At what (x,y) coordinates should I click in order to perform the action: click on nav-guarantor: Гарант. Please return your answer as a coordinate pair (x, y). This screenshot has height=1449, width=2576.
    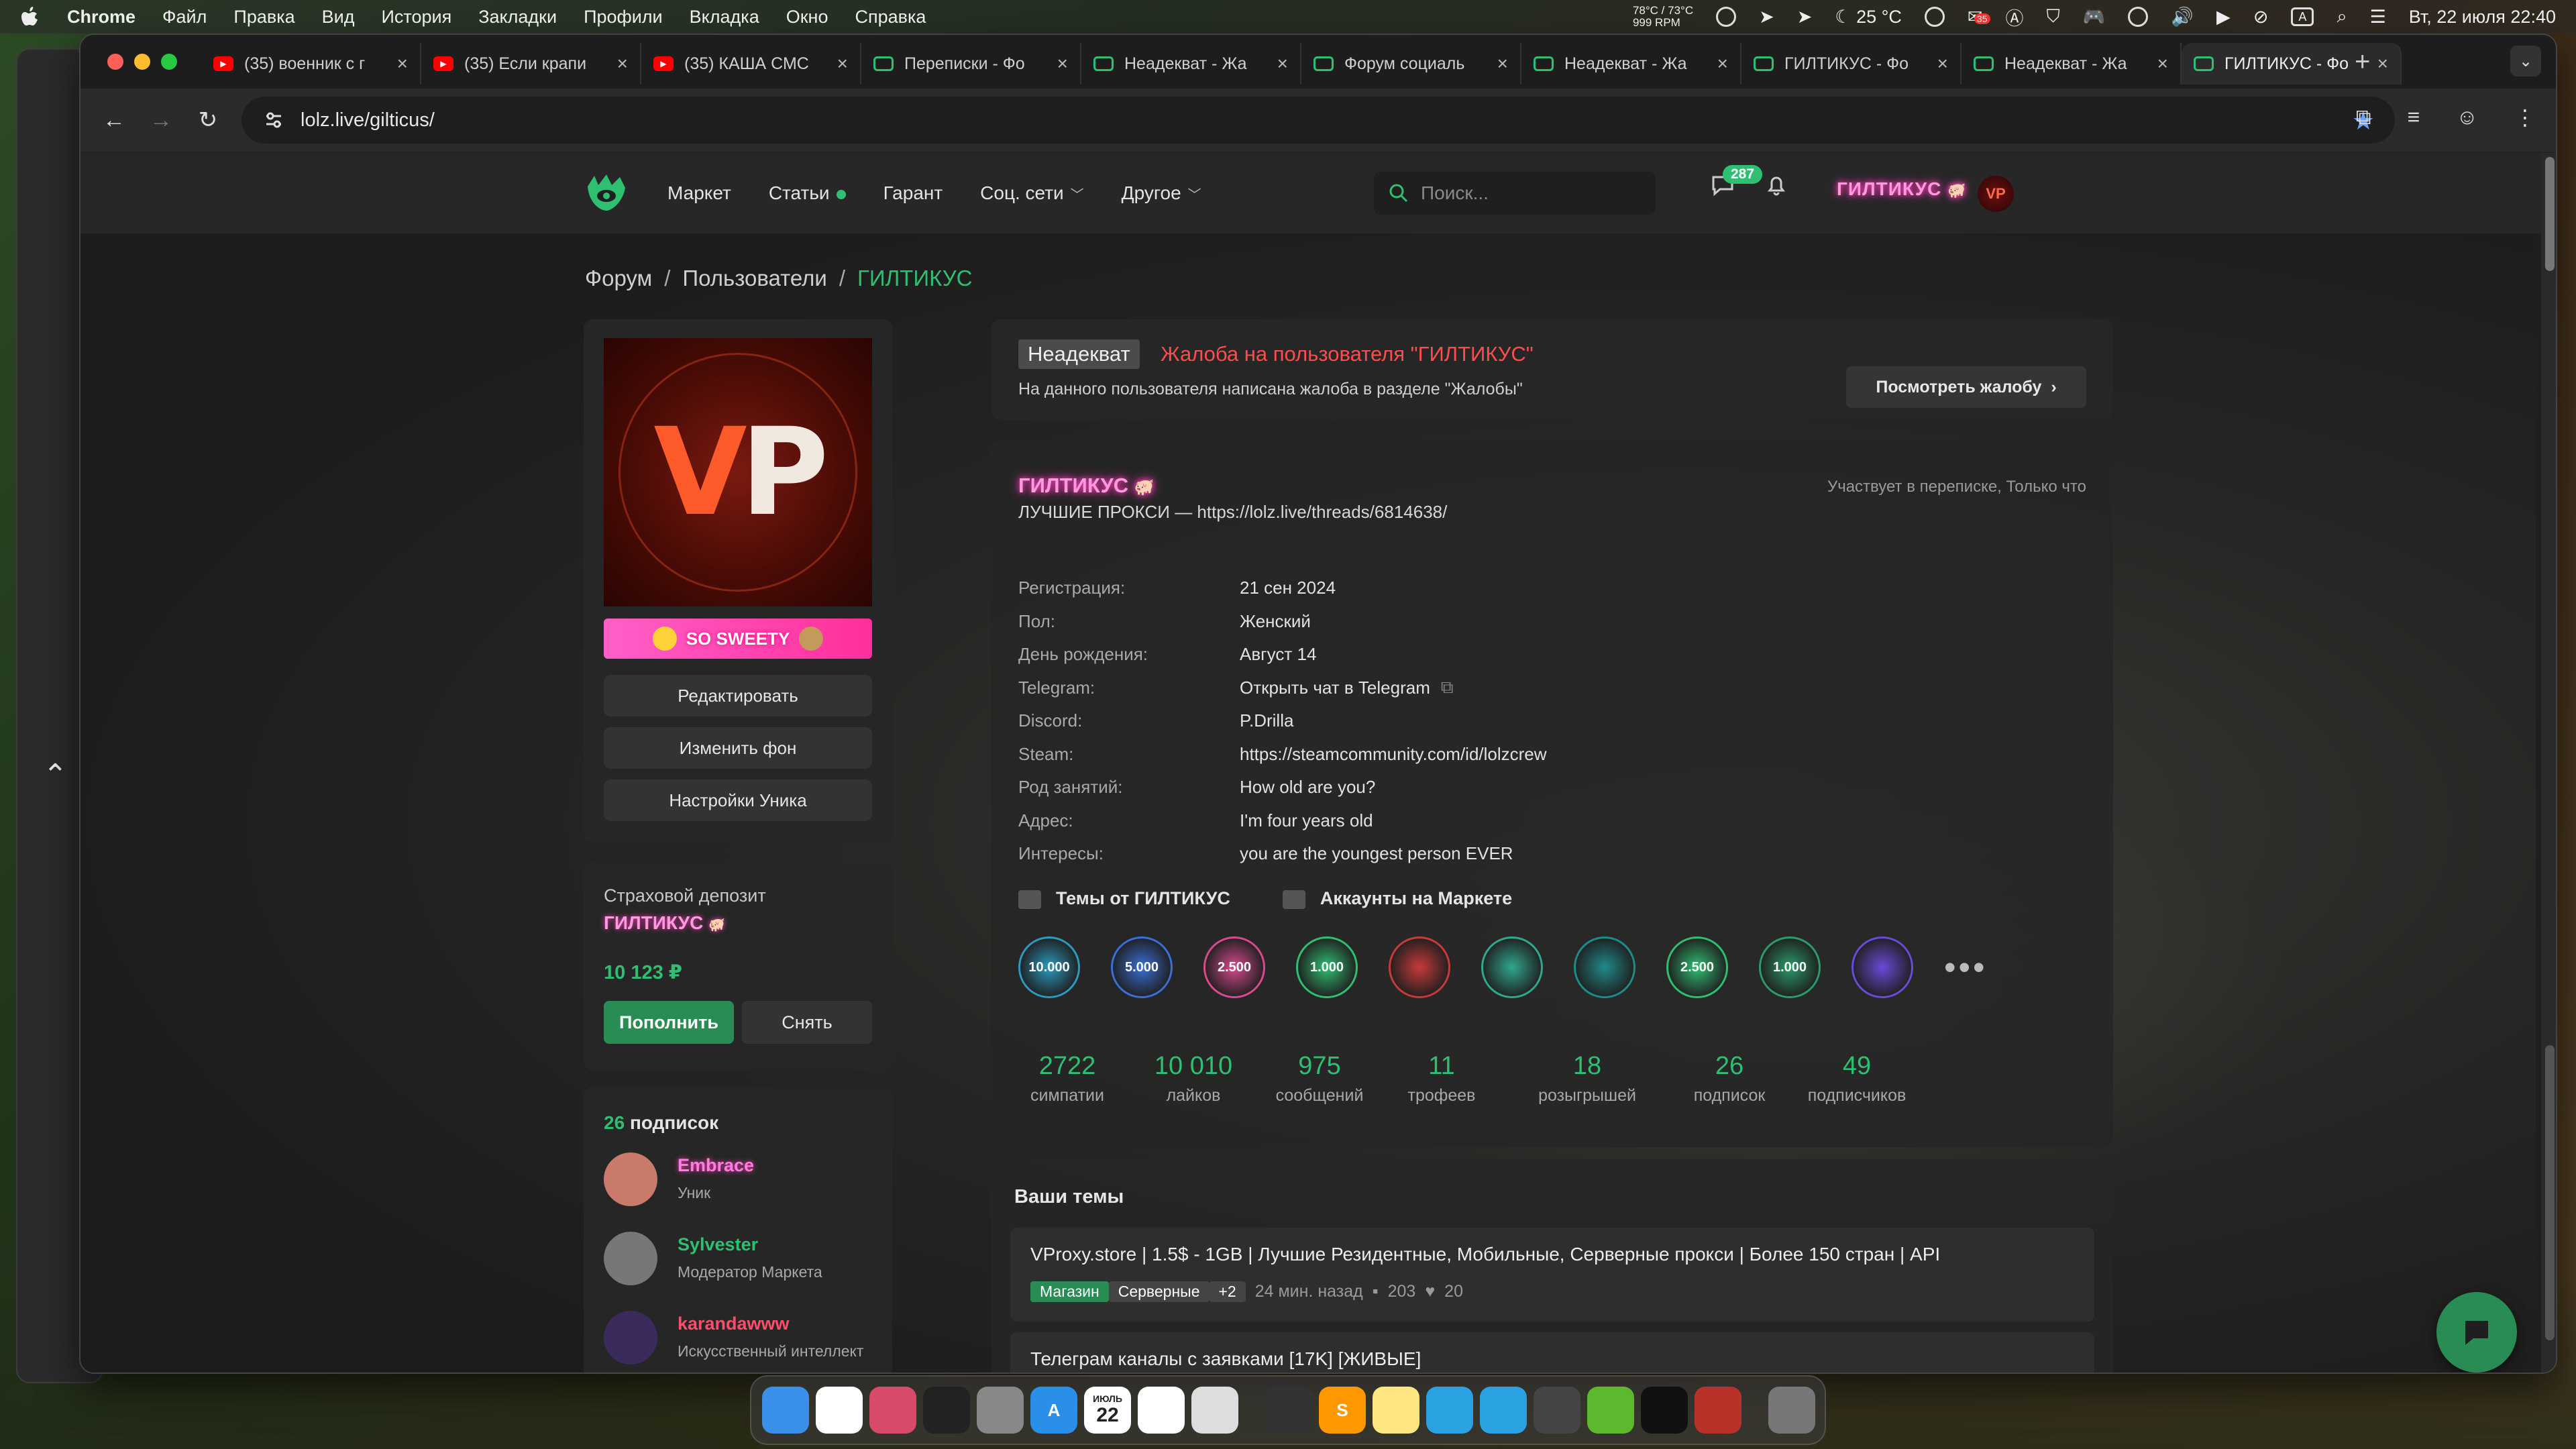
    Looking at the image, I should click on (913, 193).